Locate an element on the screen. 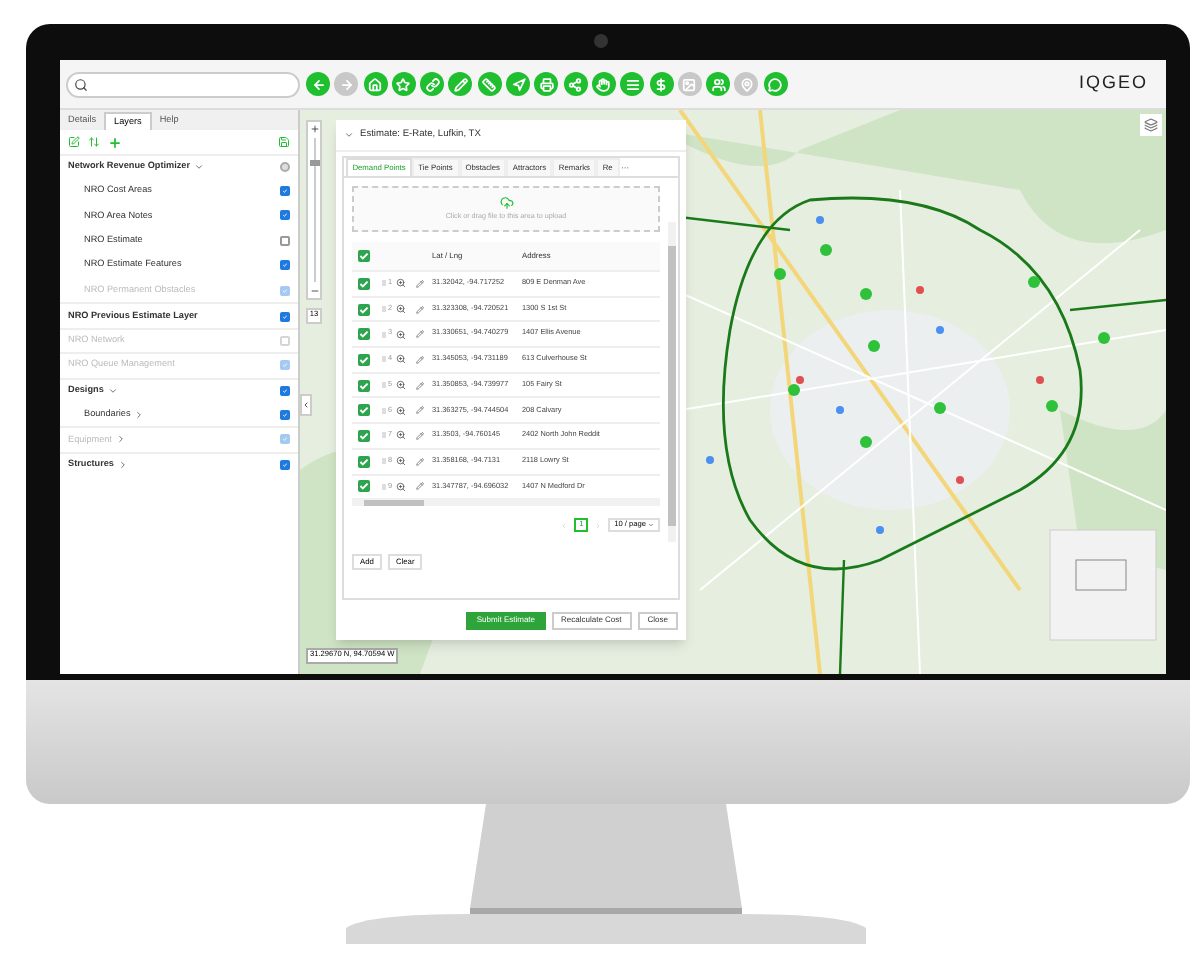  layers-icon is located at coordinates (1151, 125).